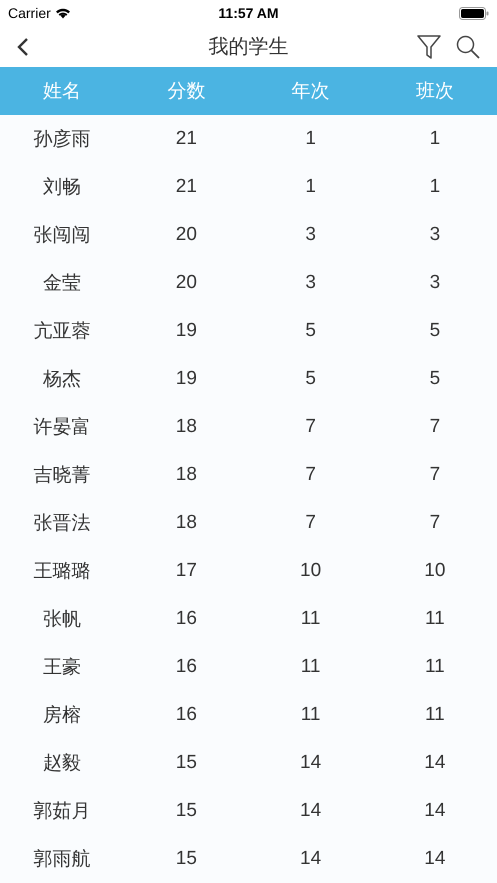 Image resolution: width=497 pixels, height=883 pixels. I want to click on column-header: 班次, so click(435, 91).